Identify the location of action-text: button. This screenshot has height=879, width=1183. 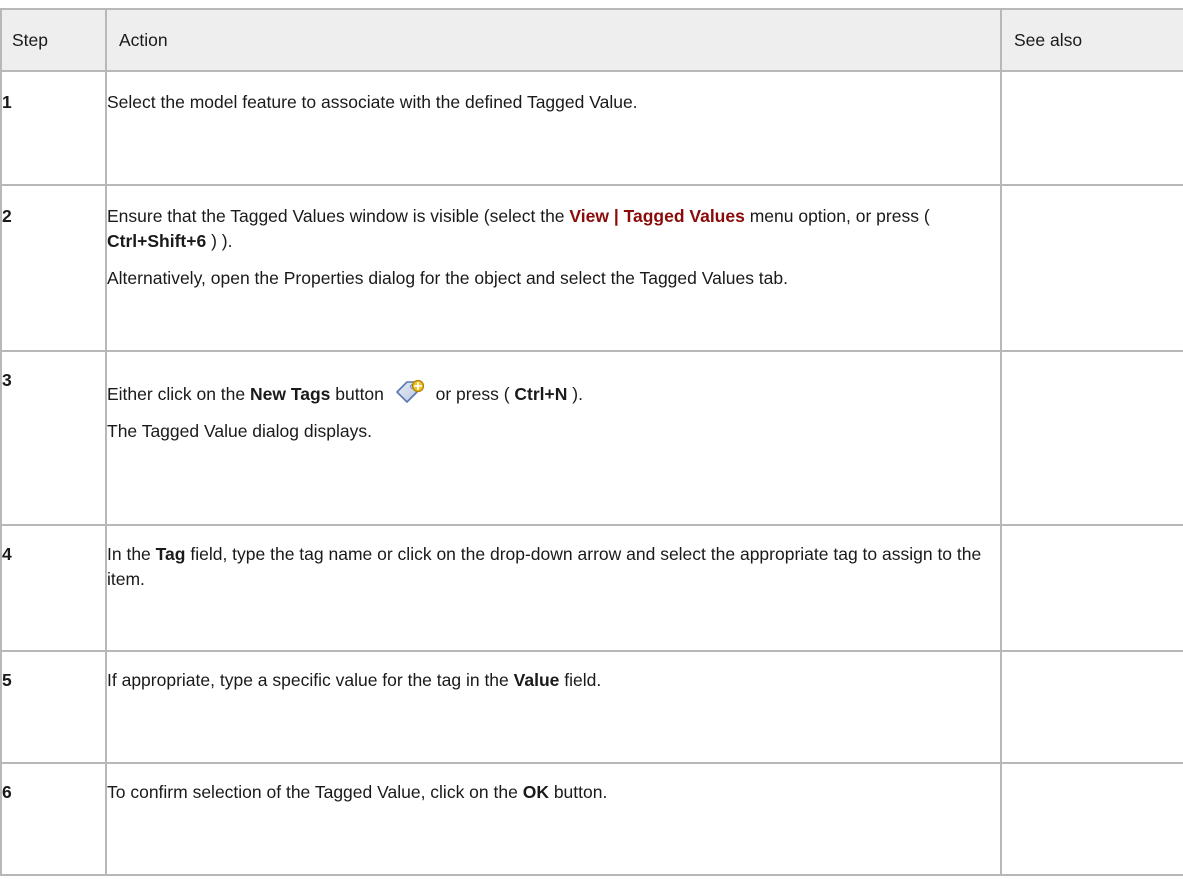
(359, 394).